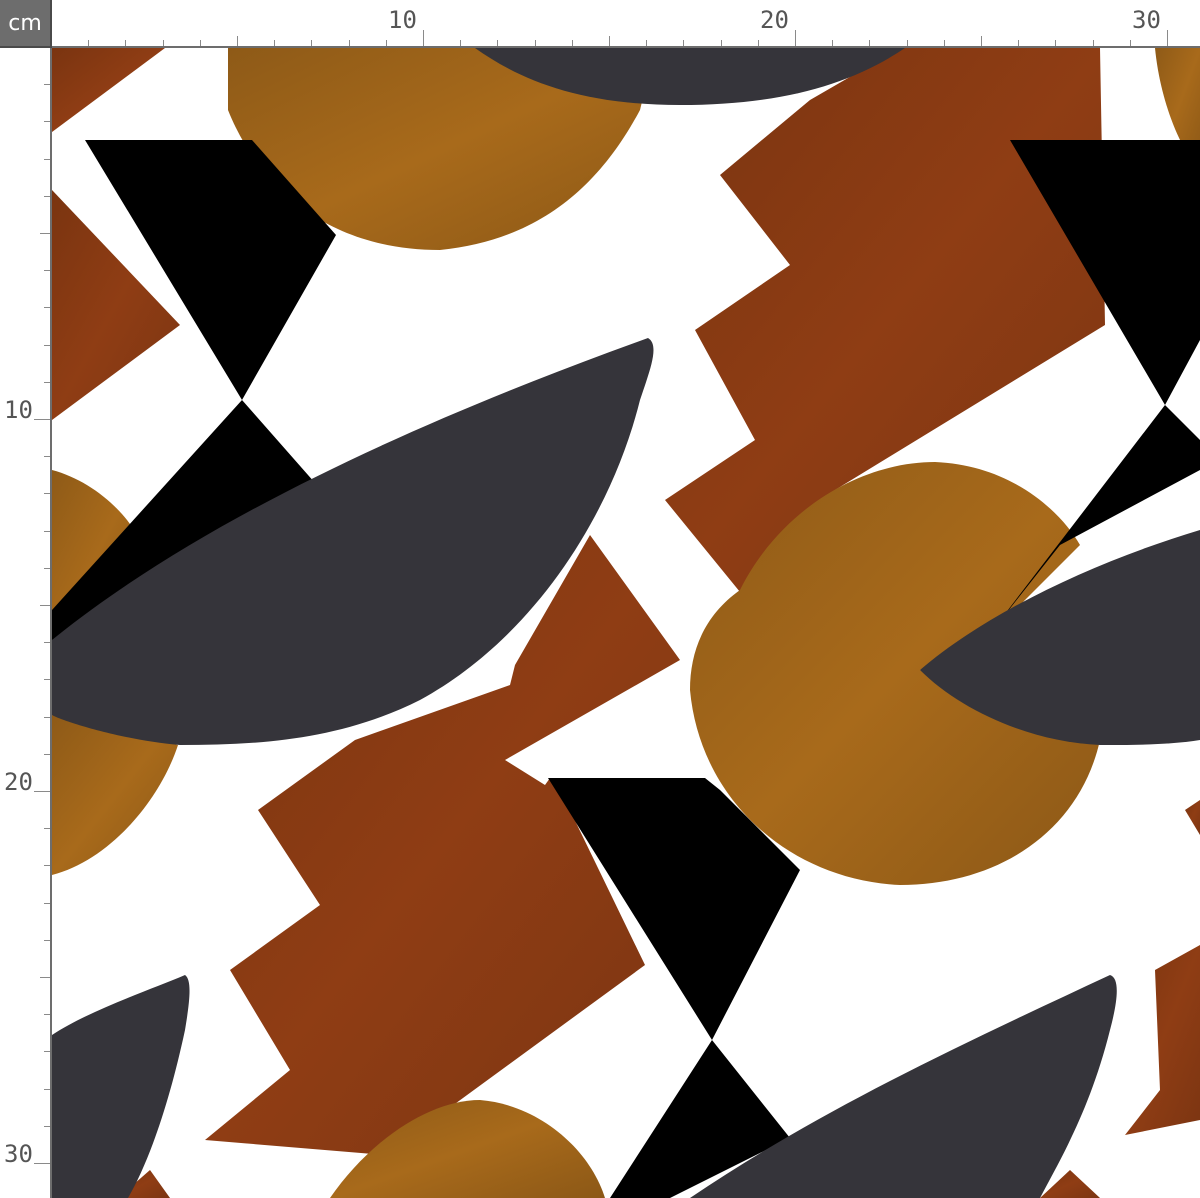 The width and height of the screenshot is (1200, 1198). What do you see at coordinates (774, 20) in the screenshot?
I see `top-ruler-label-20: 20` at bounding box center [774, 20].